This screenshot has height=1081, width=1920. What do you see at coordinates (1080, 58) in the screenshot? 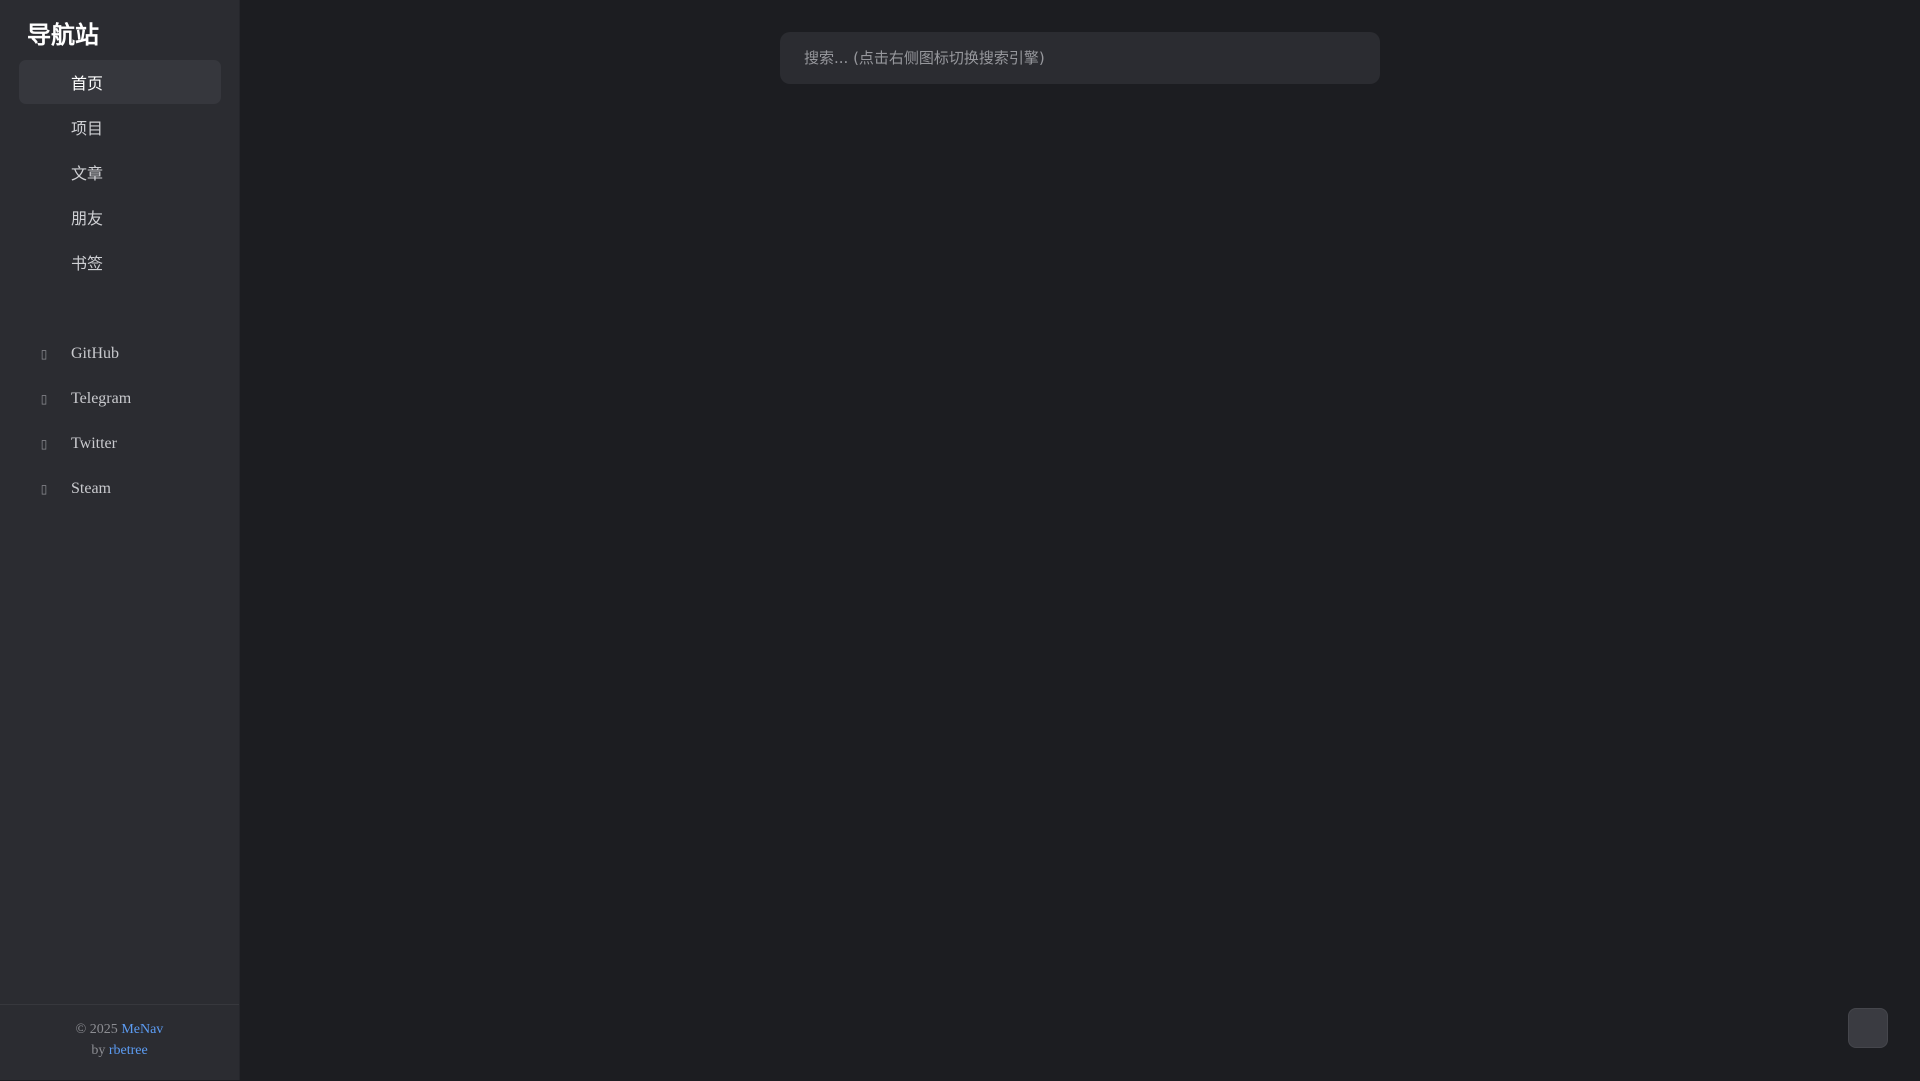
I see `search-input` at bounding box center [1080, 58].